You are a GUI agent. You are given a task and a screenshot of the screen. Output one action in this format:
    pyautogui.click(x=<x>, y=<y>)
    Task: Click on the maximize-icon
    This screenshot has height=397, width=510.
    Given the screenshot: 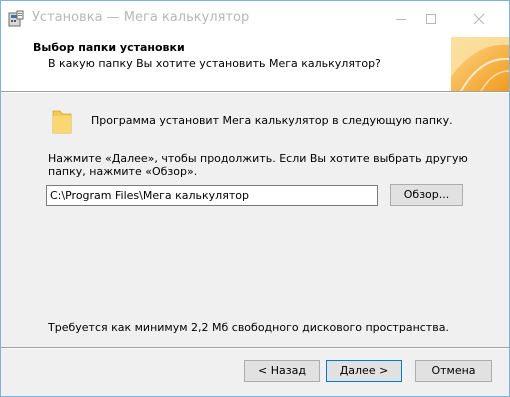 What is the action you would take?
    pyautogui.click(x=431, y=19)
    